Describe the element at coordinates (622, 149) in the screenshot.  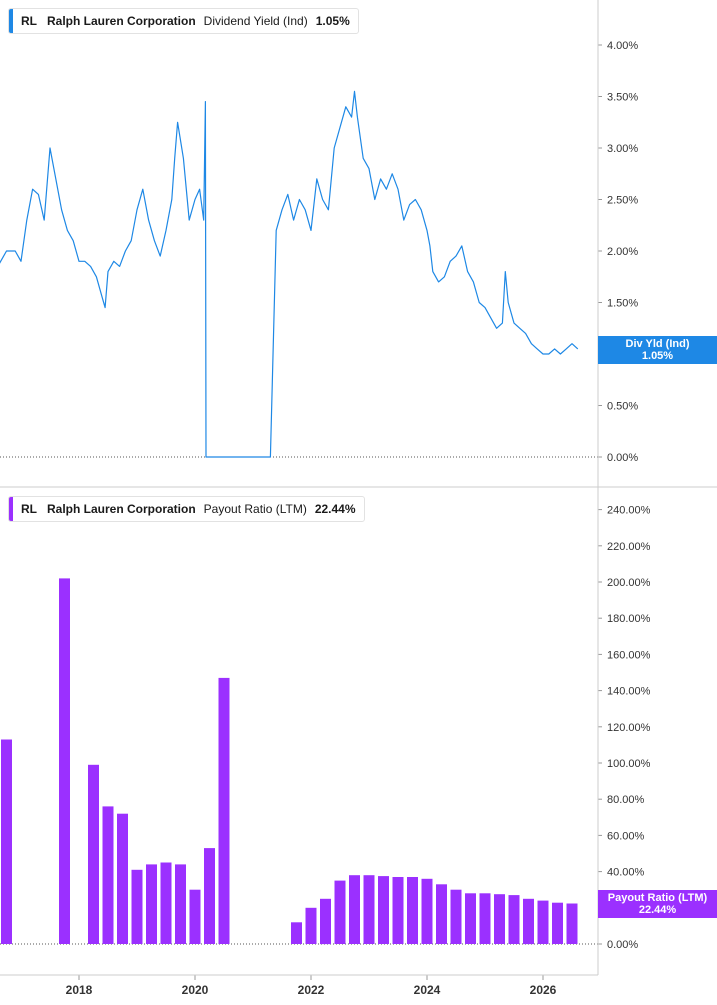
I see `y-tick-label: 3.00%` at that location.